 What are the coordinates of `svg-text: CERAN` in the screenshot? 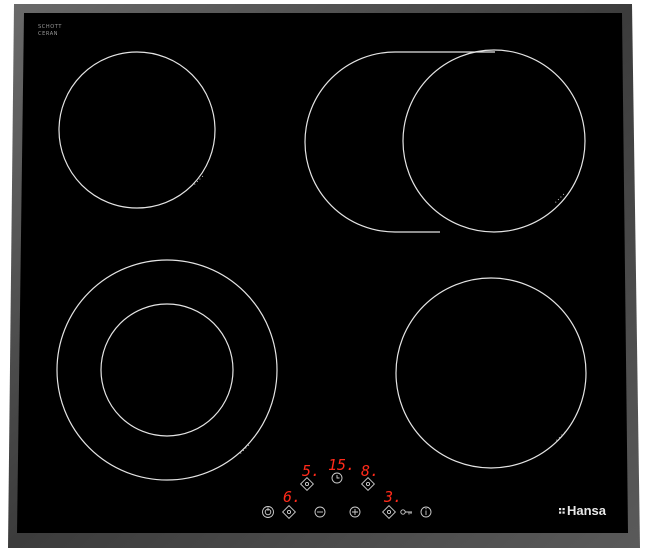 It's located at (48, 34).